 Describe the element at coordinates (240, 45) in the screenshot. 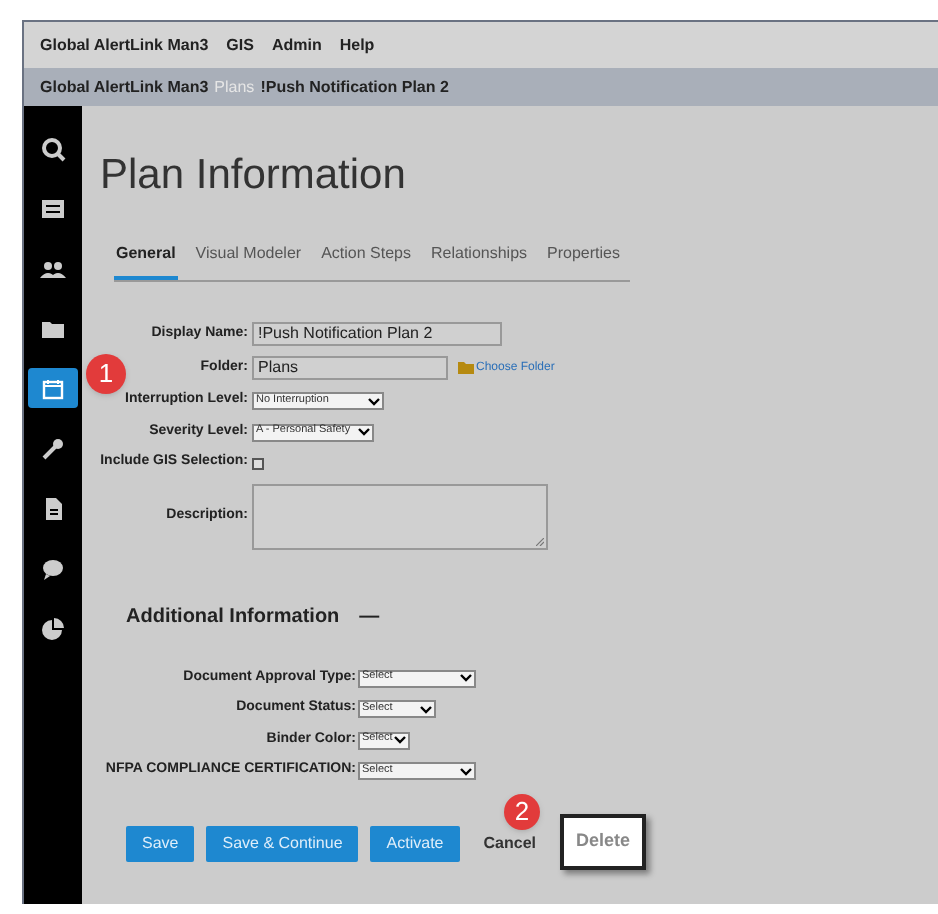

I see `menu-item: GIS` at that location.